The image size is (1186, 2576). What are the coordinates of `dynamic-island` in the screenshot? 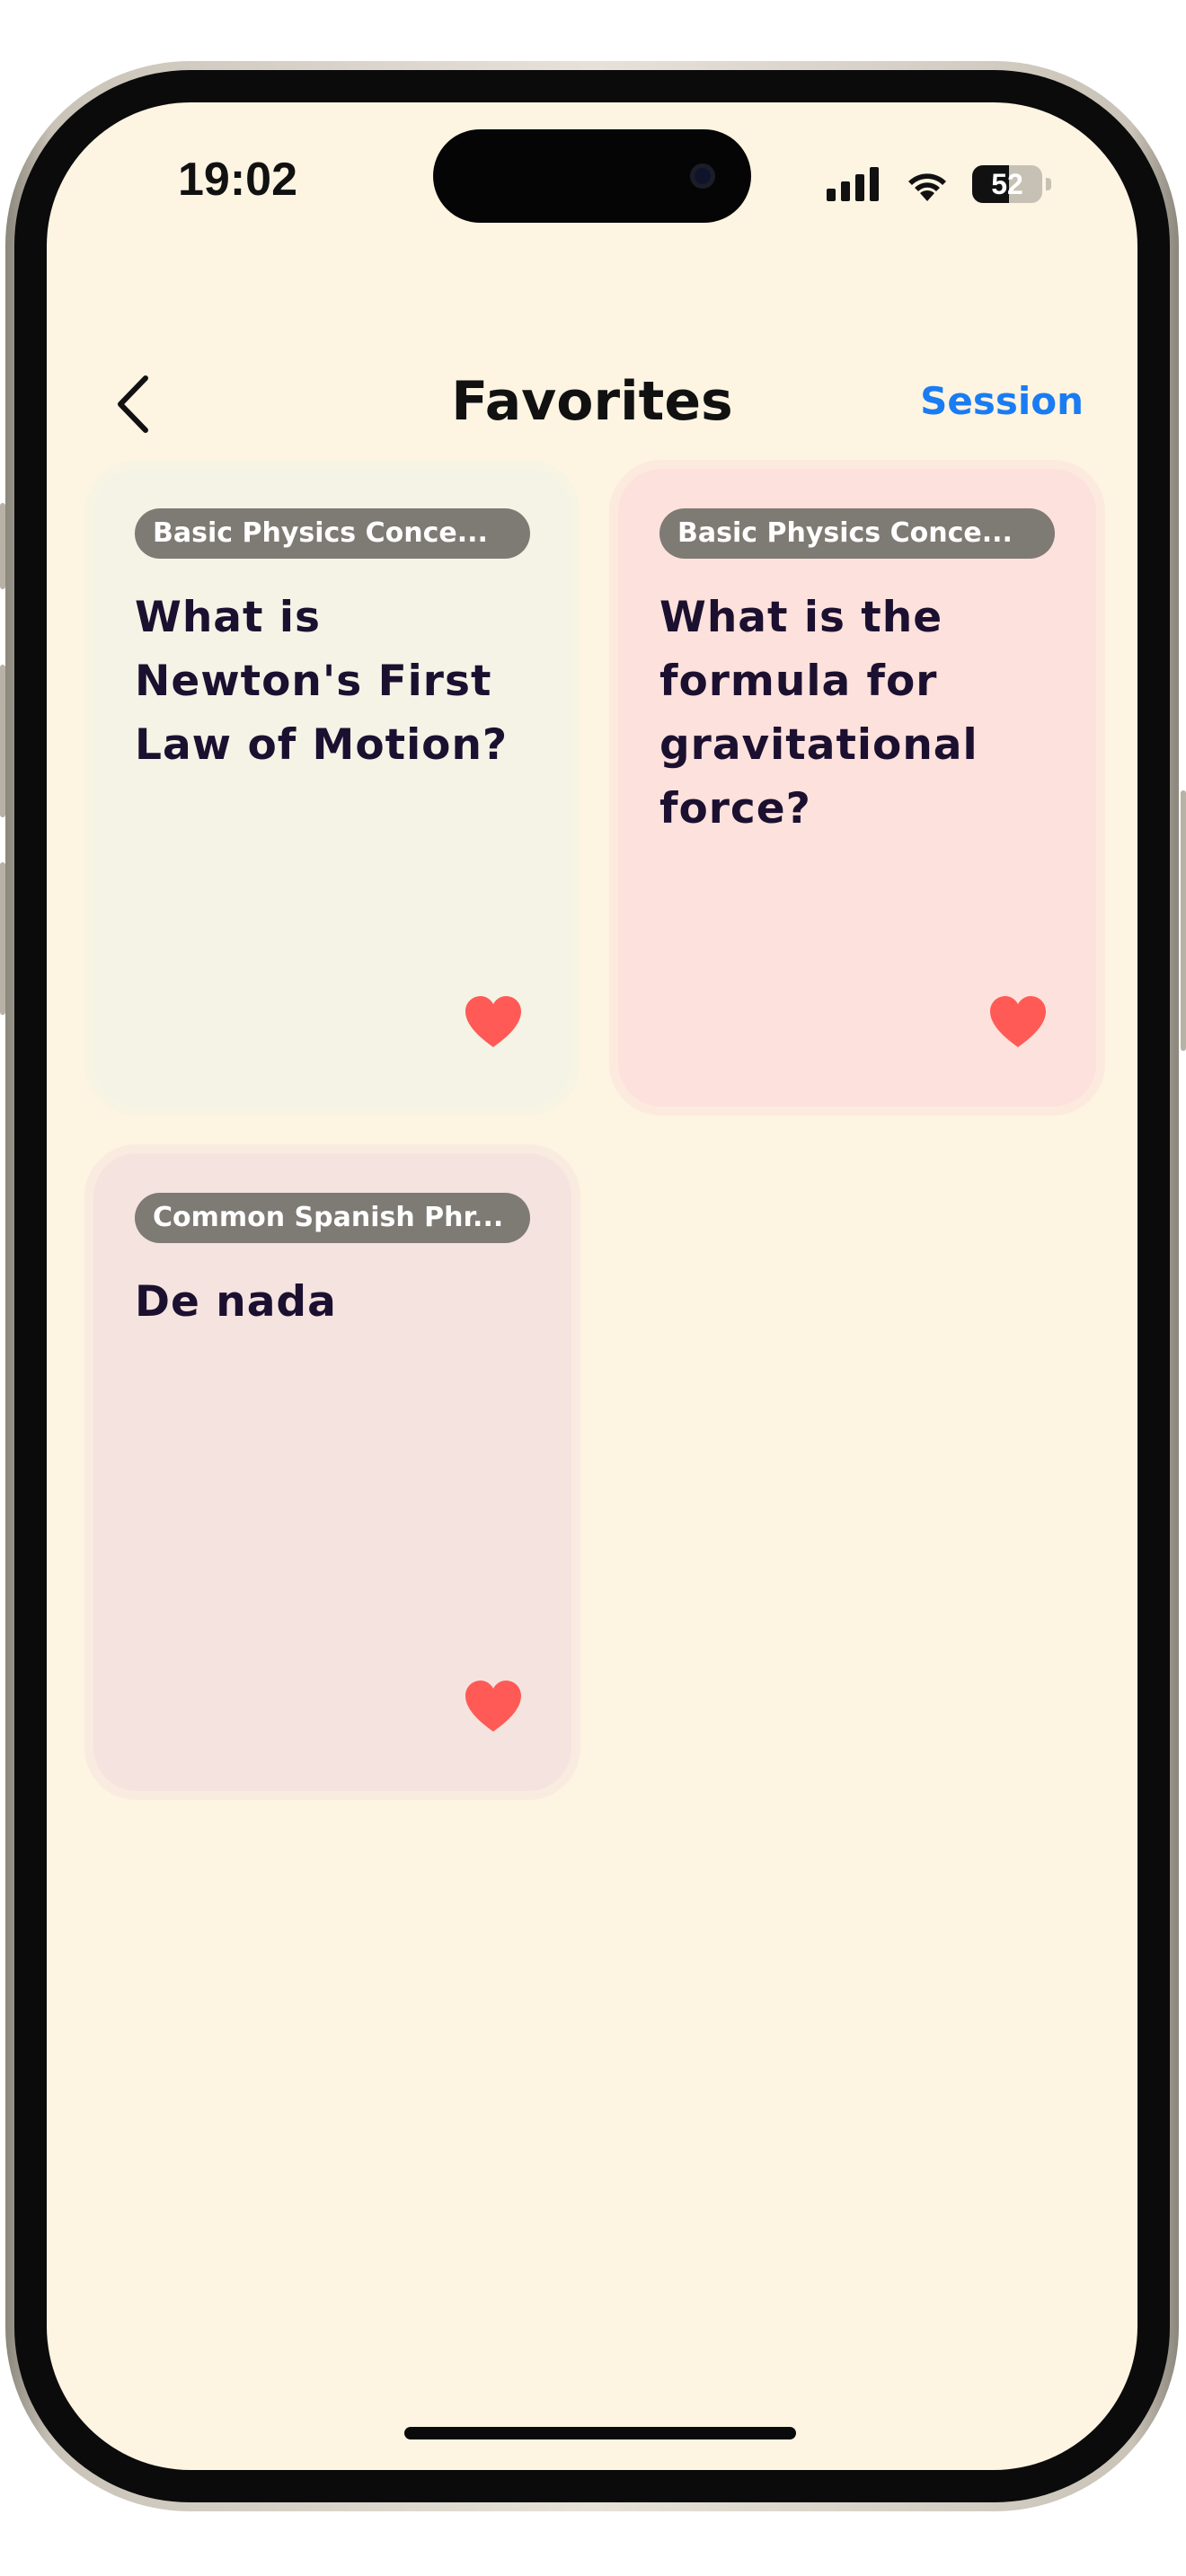 It's located at (592, 176).